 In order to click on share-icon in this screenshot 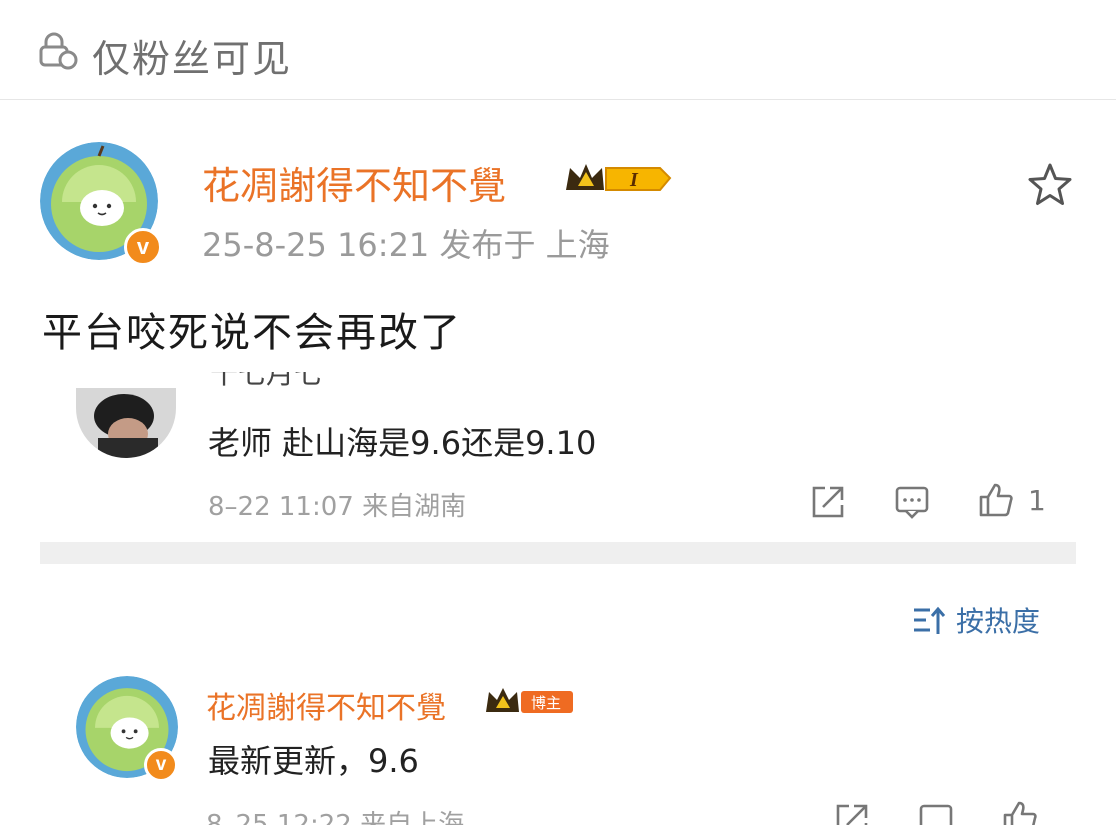, I will do `click(828, 502)`.